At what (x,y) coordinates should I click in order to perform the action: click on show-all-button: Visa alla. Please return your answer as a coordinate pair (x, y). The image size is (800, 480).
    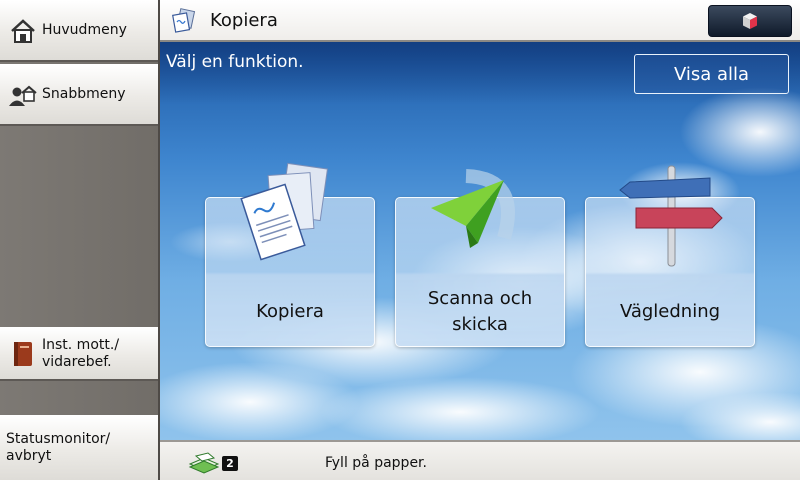
    Looking at the image, I should click on (711, 74).